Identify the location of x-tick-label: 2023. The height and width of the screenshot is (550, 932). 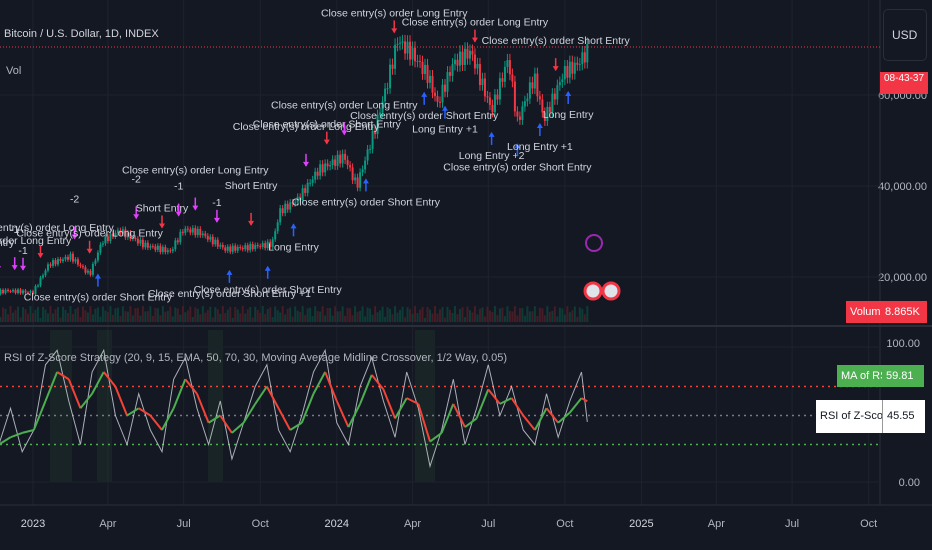
(33, 524).